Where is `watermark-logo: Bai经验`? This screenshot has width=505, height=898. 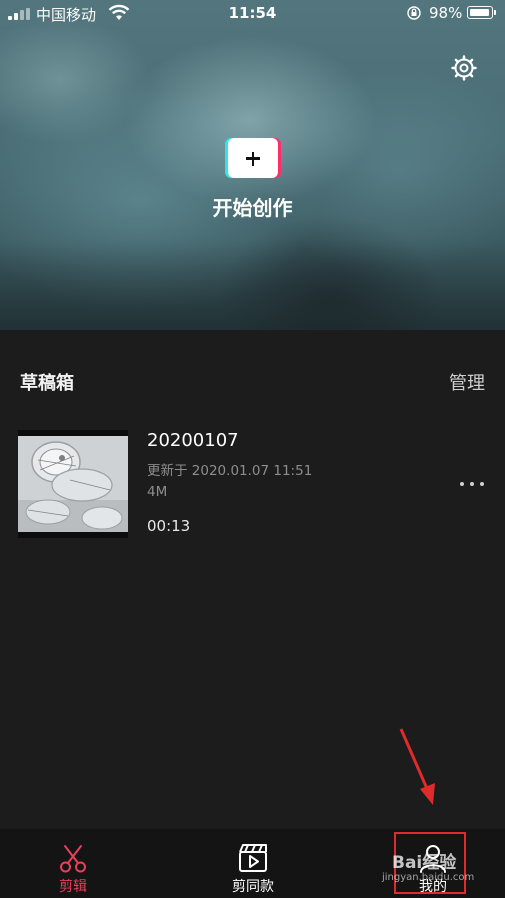
watermark-logo: Bai经验 is located at coordinates (424, 863).